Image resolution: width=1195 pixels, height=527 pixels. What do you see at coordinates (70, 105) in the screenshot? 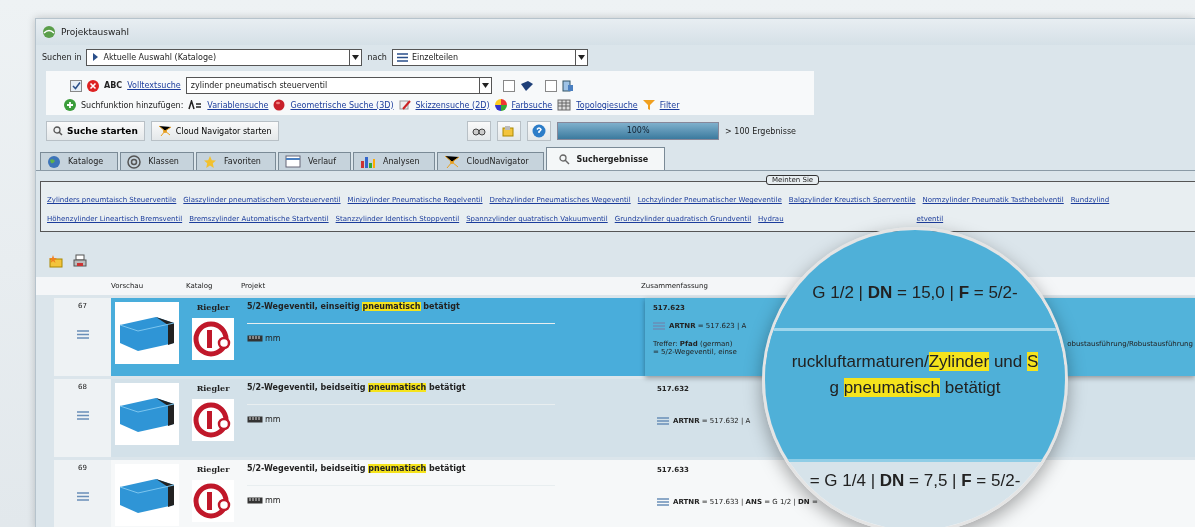
I see `add-icon` at bounding box center [70, 105].